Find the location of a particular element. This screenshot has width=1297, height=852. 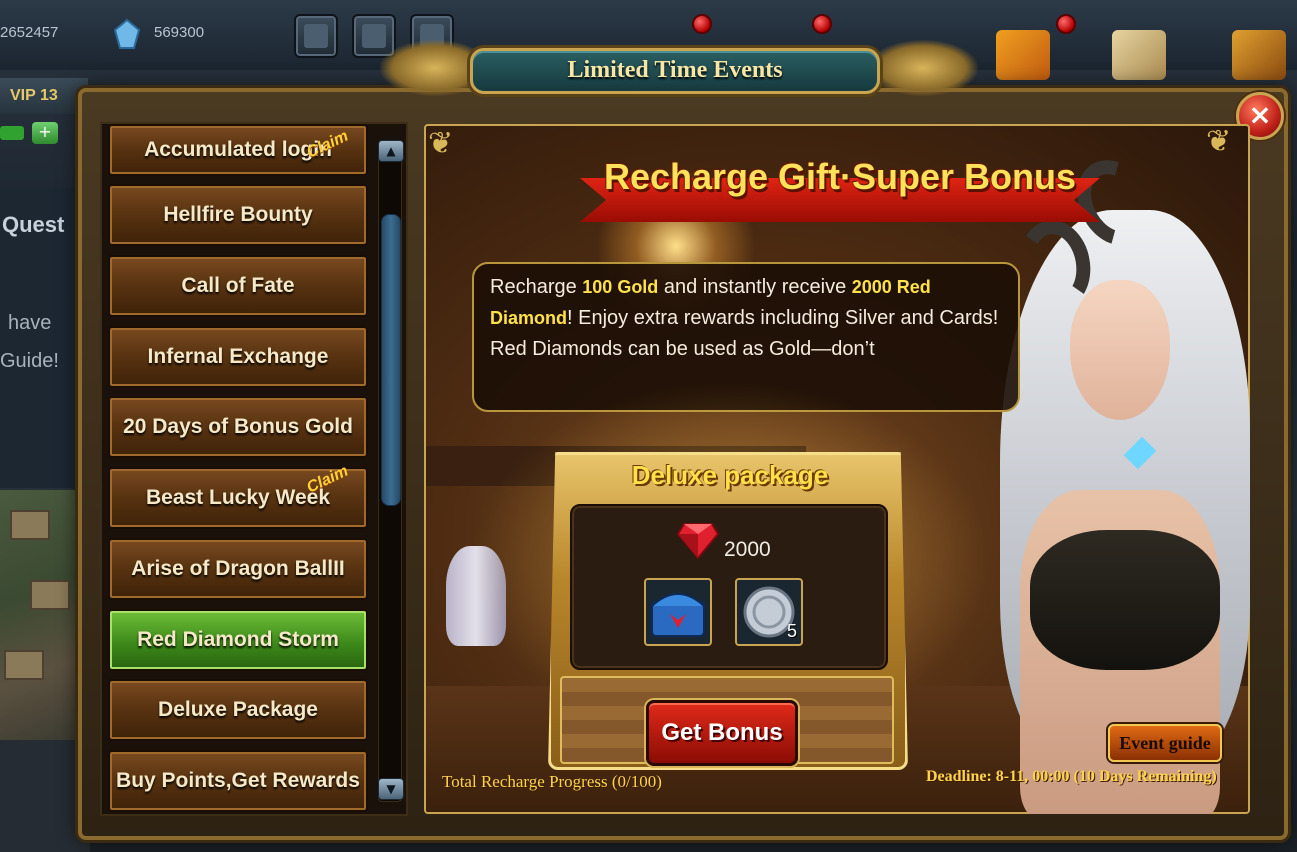

sidebar-item-label: Arise of Dragon BallII is located at coordinates (238, 568).